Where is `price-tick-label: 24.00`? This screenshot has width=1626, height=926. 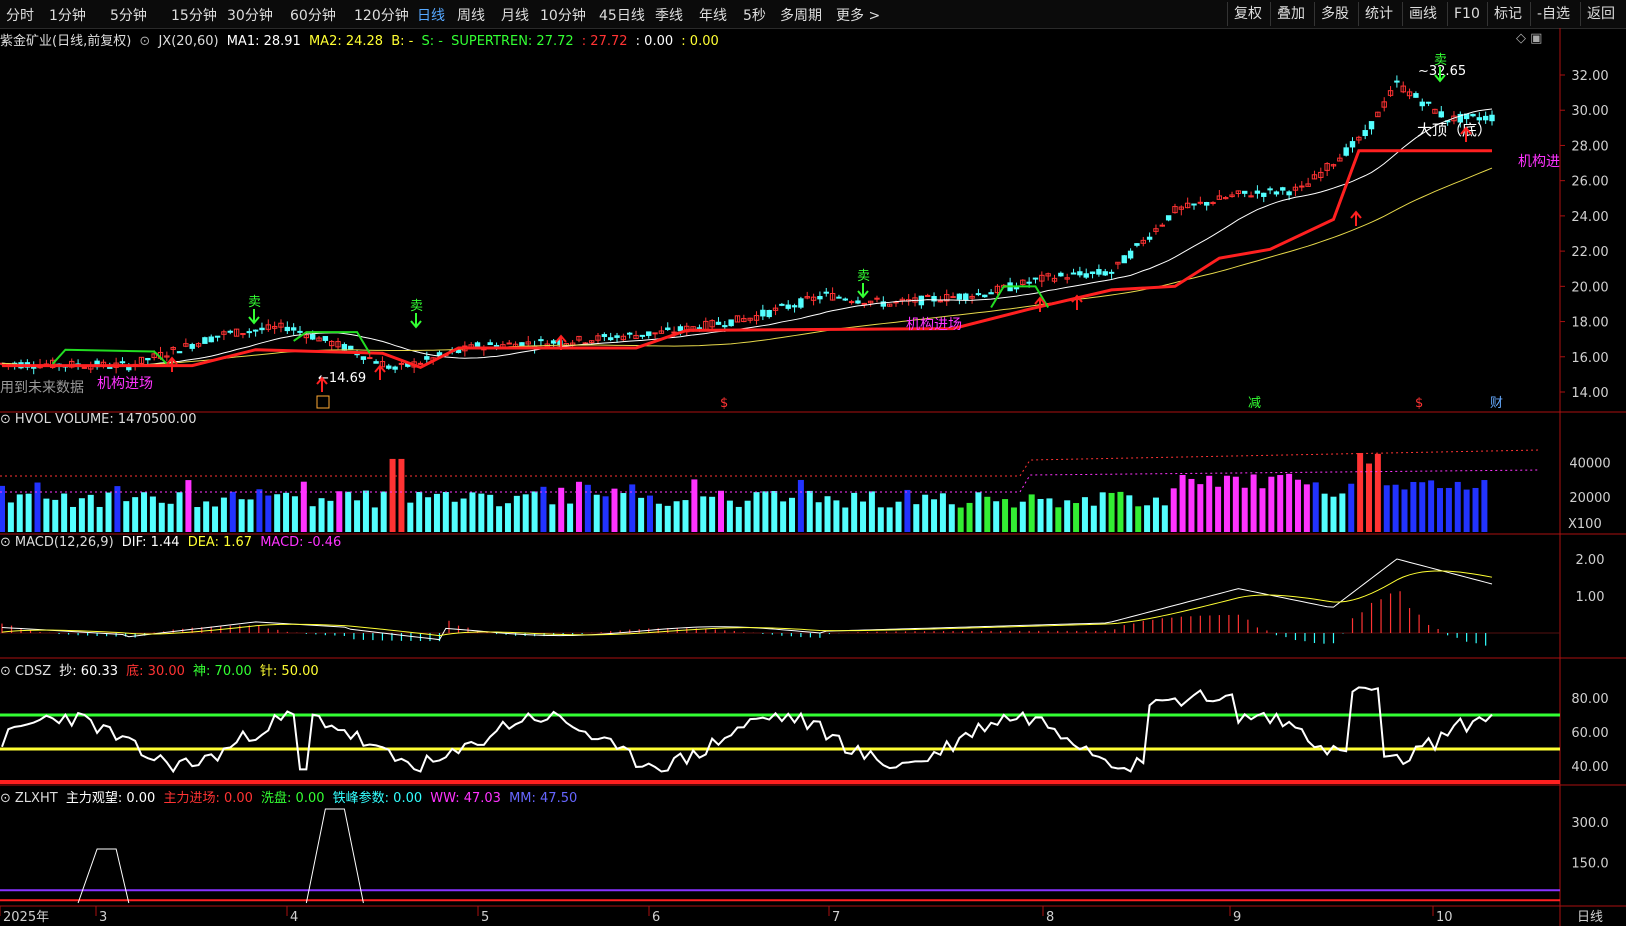
price-tick-label: 24.00 is located at coordinates (1589, 217).